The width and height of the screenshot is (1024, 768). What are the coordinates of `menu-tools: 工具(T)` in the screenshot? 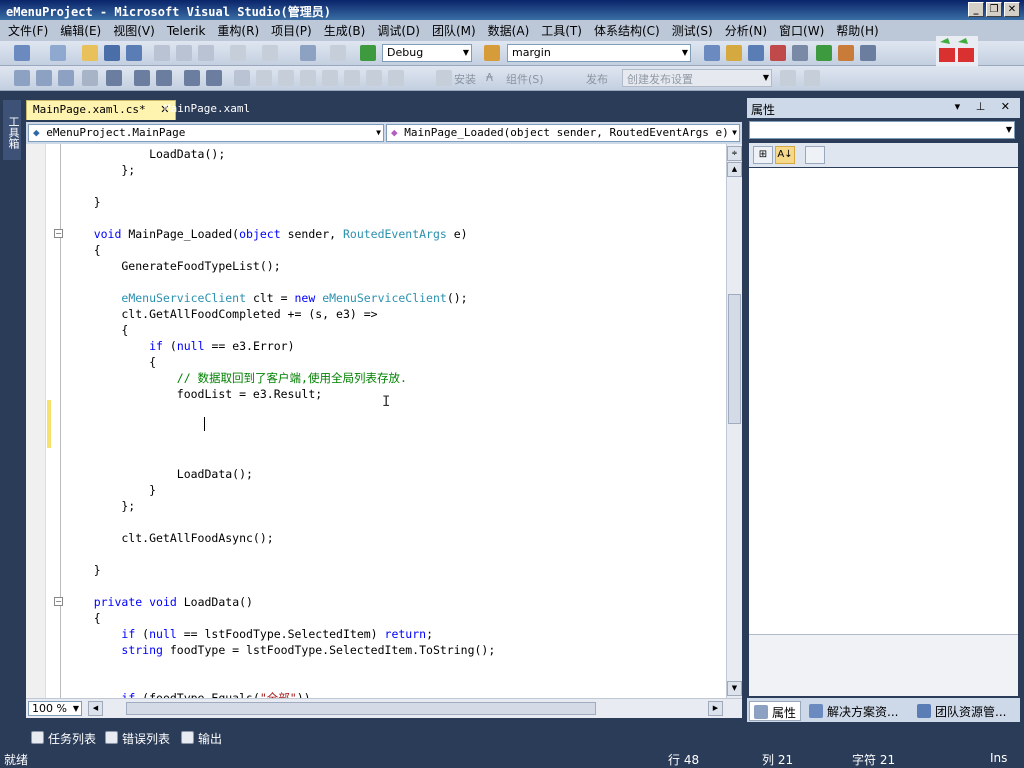 It's located at (561, 30).